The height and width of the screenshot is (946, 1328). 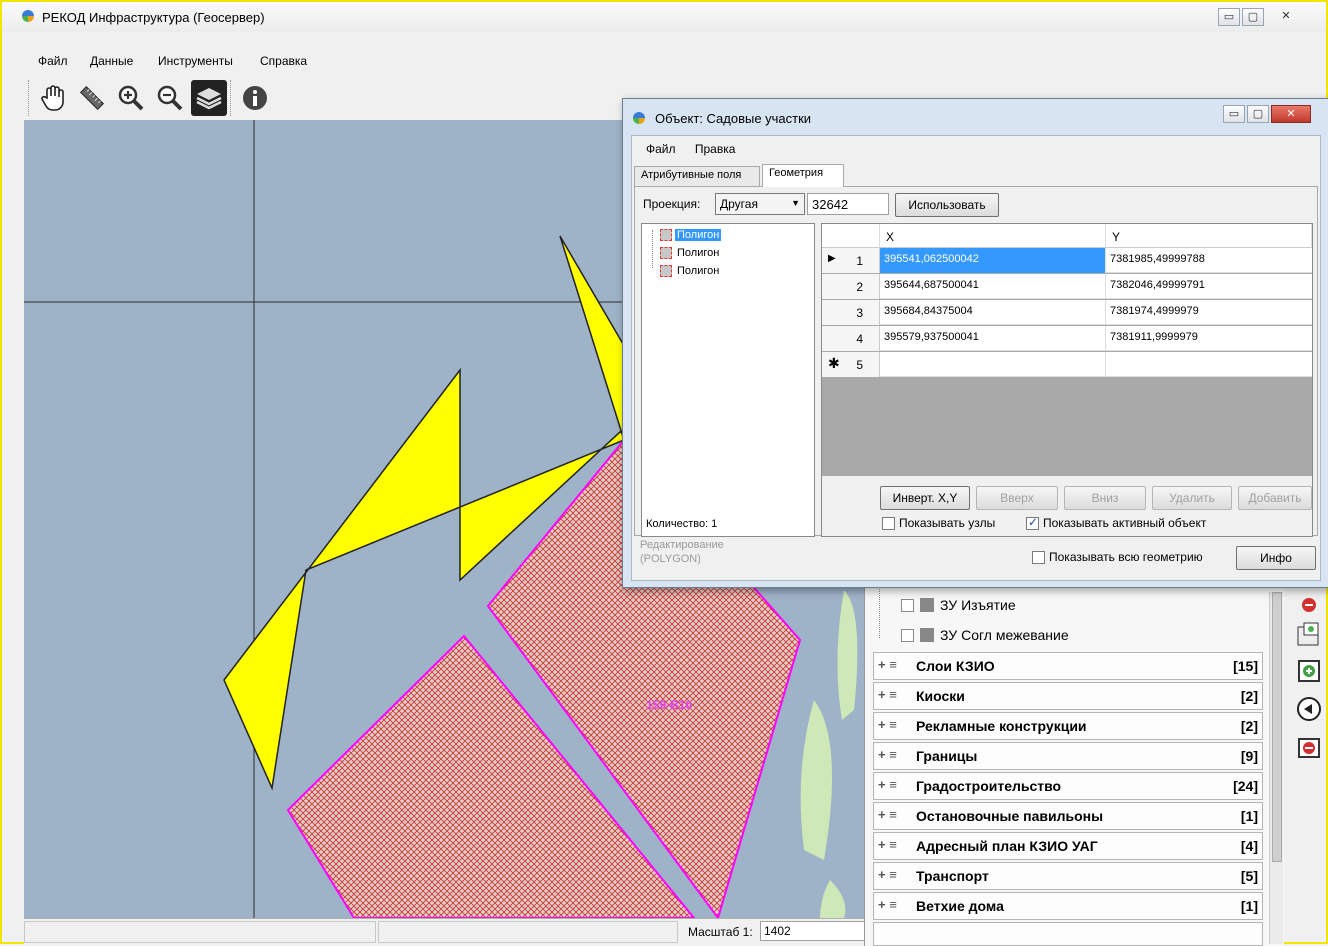 I want to click on layer-group-count: [1], so click(x=1249, y=906).